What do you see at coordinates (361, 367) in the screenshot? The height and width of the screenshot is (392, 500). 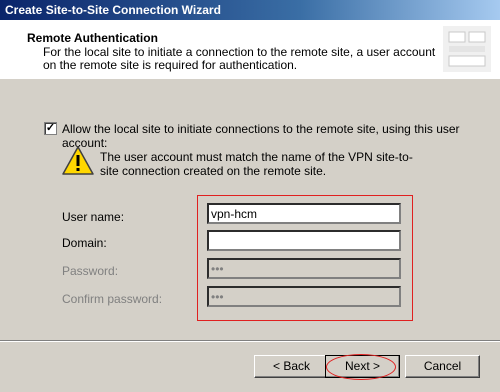 I see `annotation-highlight-ellipse` at bounding box center [361, 367].